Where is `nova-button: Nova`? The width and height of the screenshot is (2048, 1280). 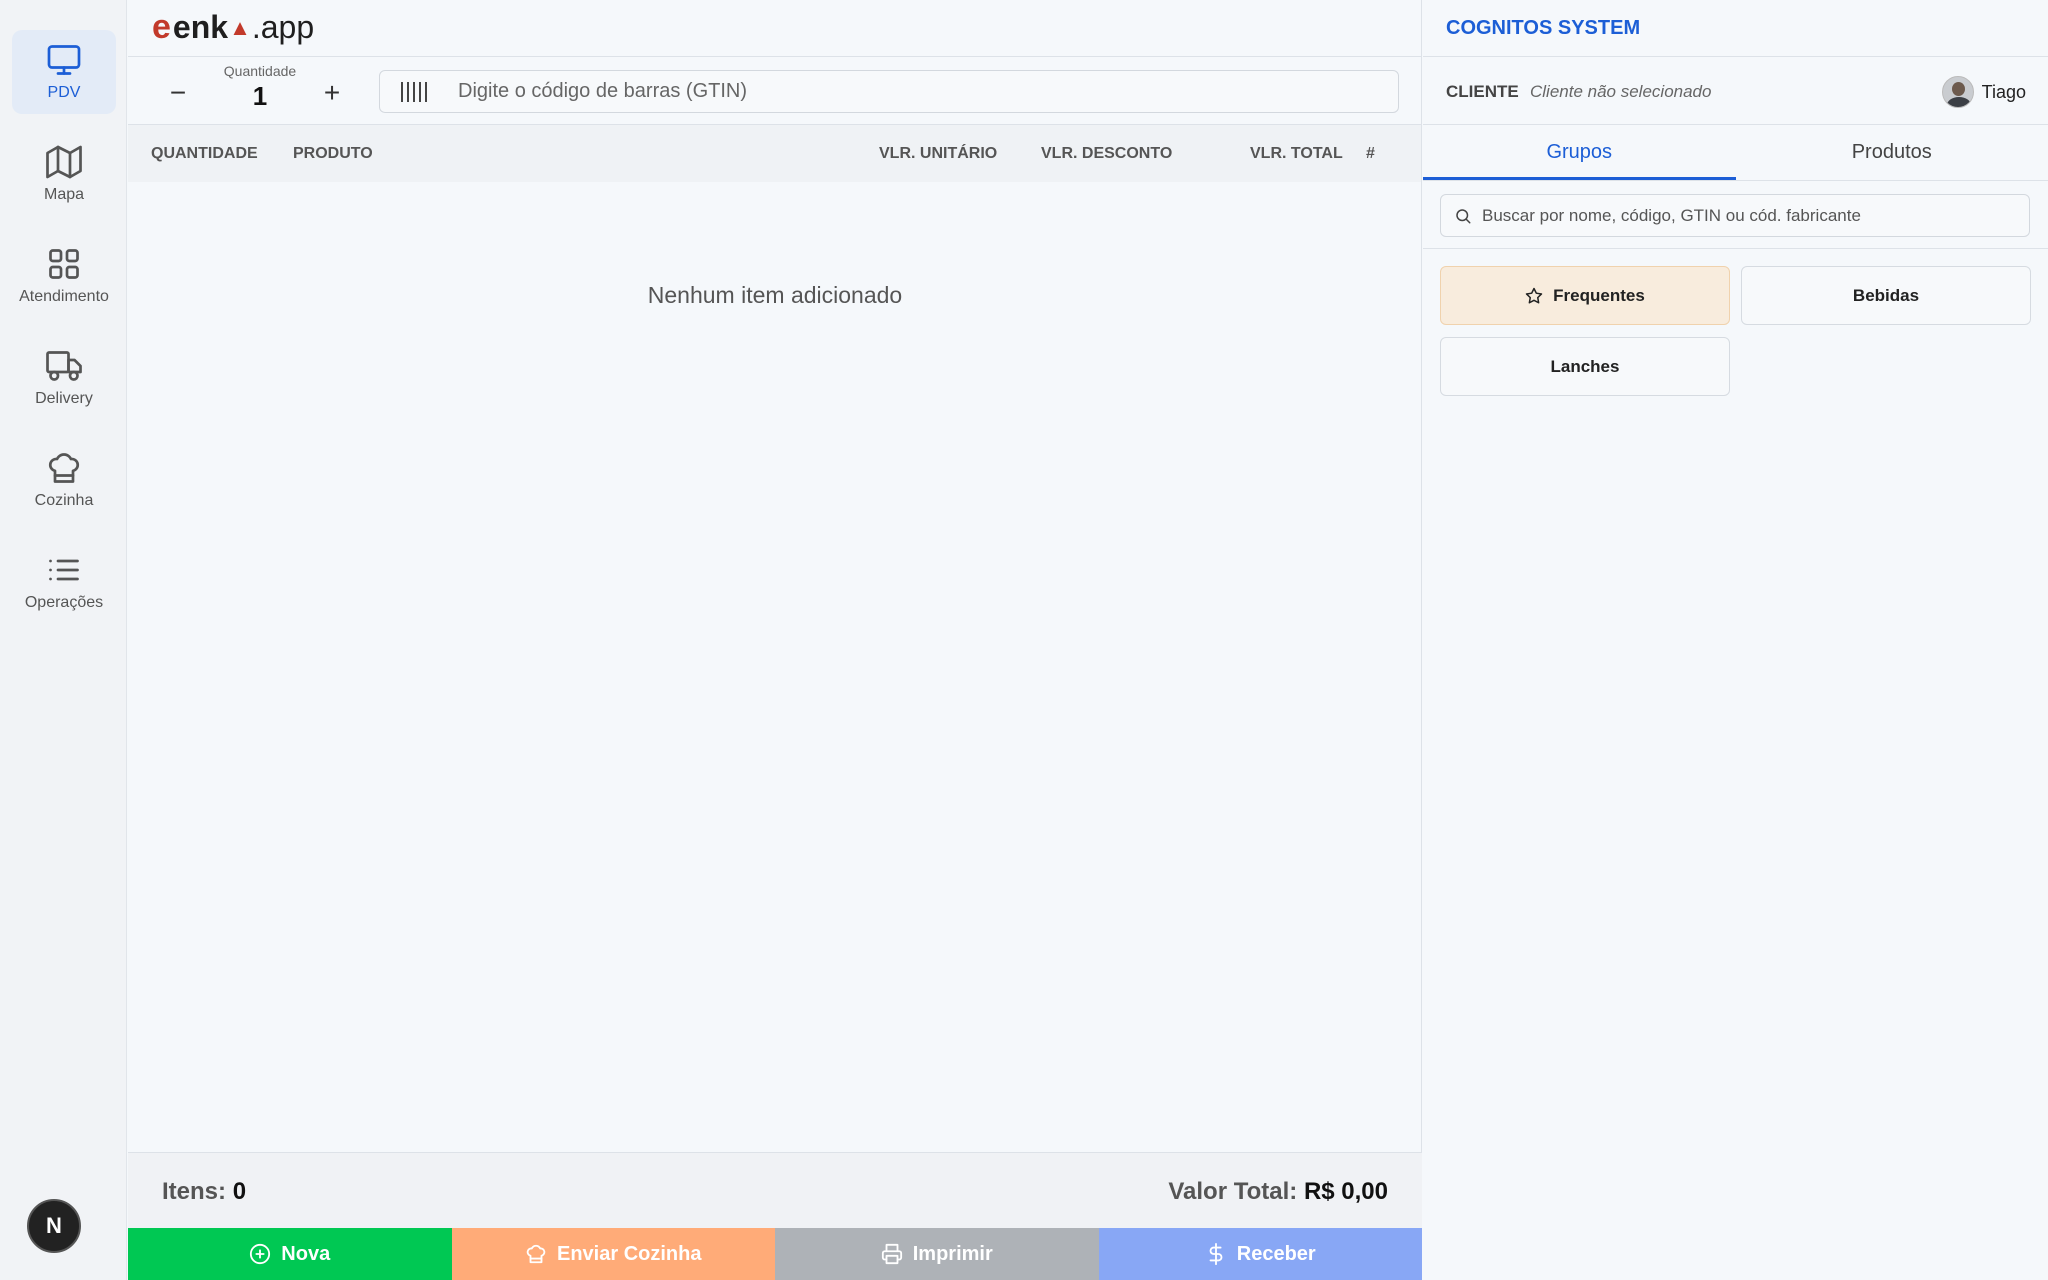
nova-button: Nova is located at coordinates (290, 1254).